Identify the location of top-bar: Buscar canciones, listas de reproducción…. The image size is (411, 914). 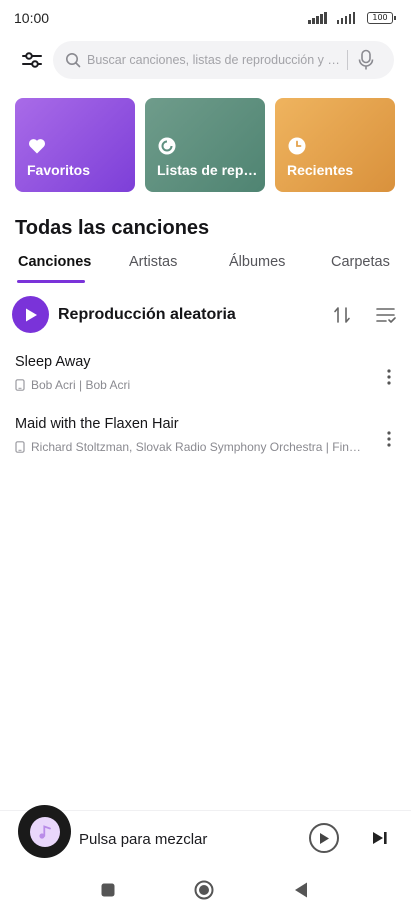
(205, 60).